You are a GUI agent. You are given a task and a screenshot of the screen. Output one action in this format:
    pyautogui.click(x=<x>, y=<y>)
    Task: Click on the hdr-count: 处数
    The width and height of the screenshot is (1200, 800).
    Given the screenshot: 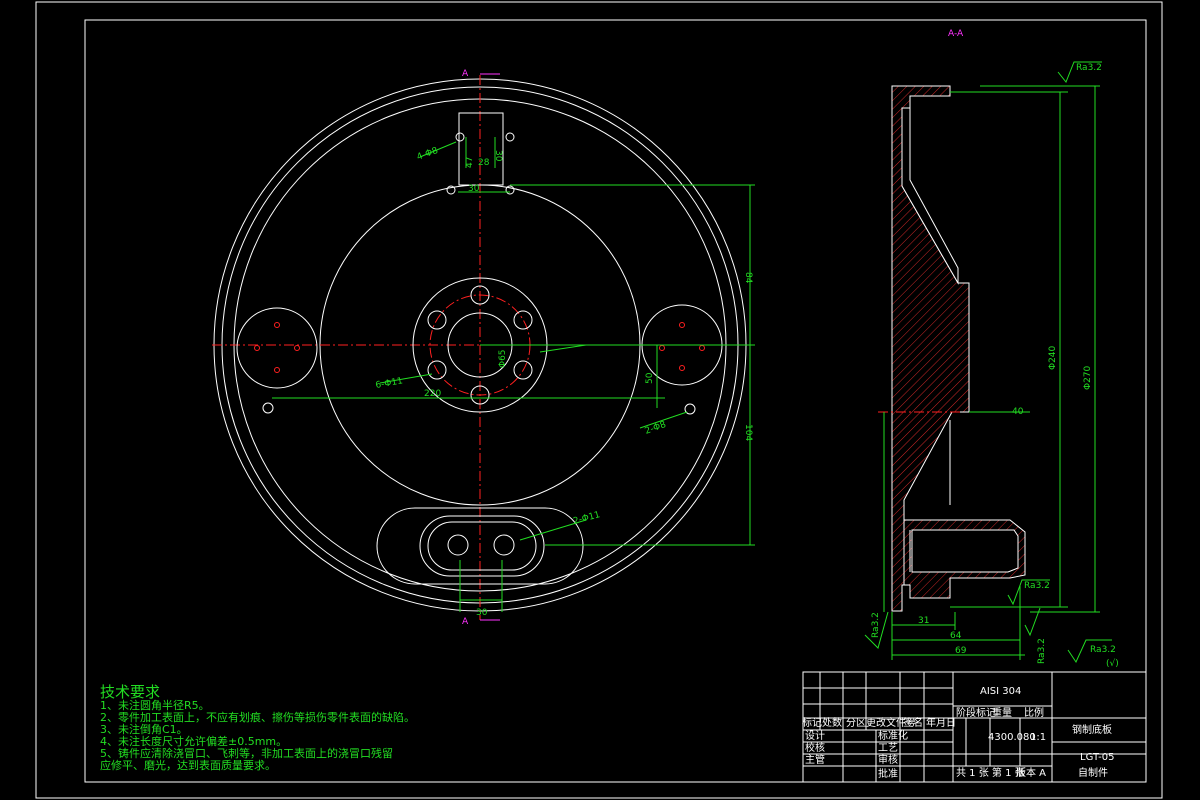 What is the action you would take?
    pyautogui.click(x=832, y=722)
    